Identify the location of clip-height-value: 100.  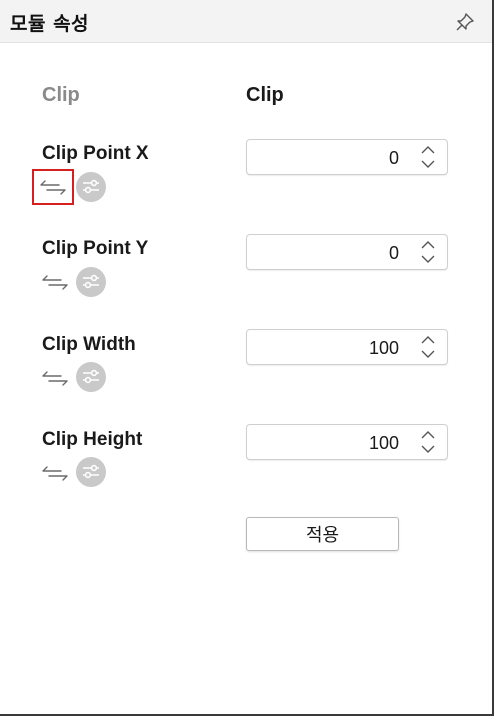
(383, 443).